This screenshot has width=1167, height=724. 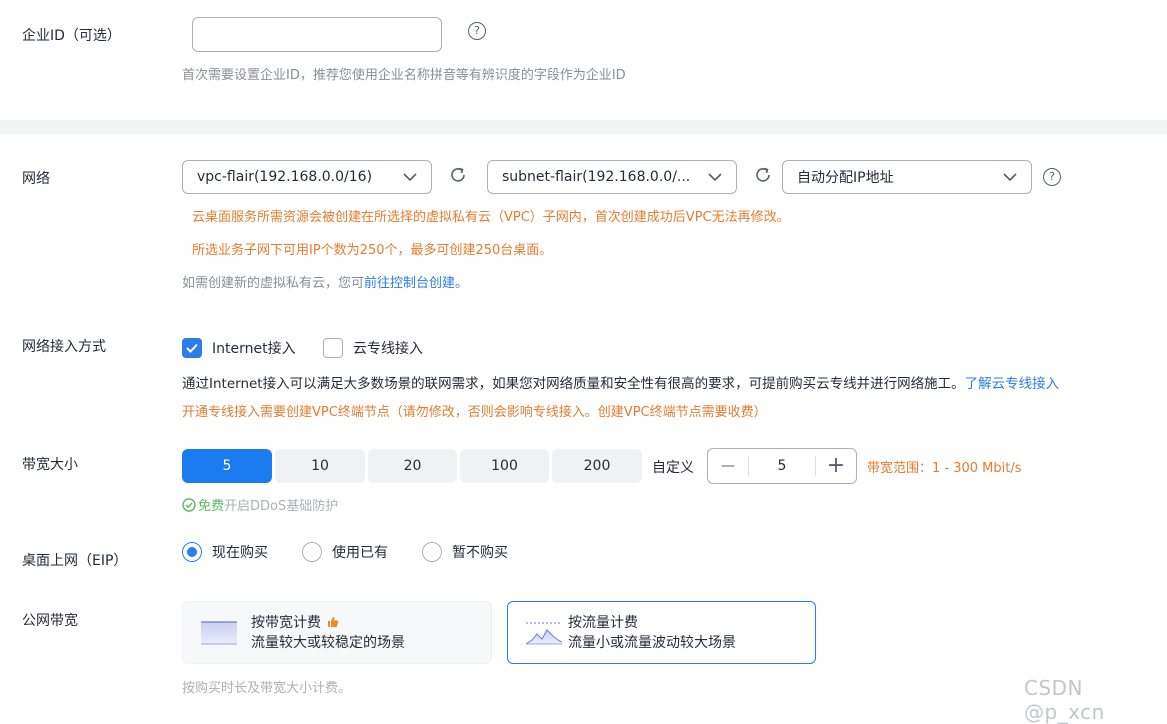 I want to click on learn-direct-connect-link: 了解云专线接入, so click(x=1012, y=384).